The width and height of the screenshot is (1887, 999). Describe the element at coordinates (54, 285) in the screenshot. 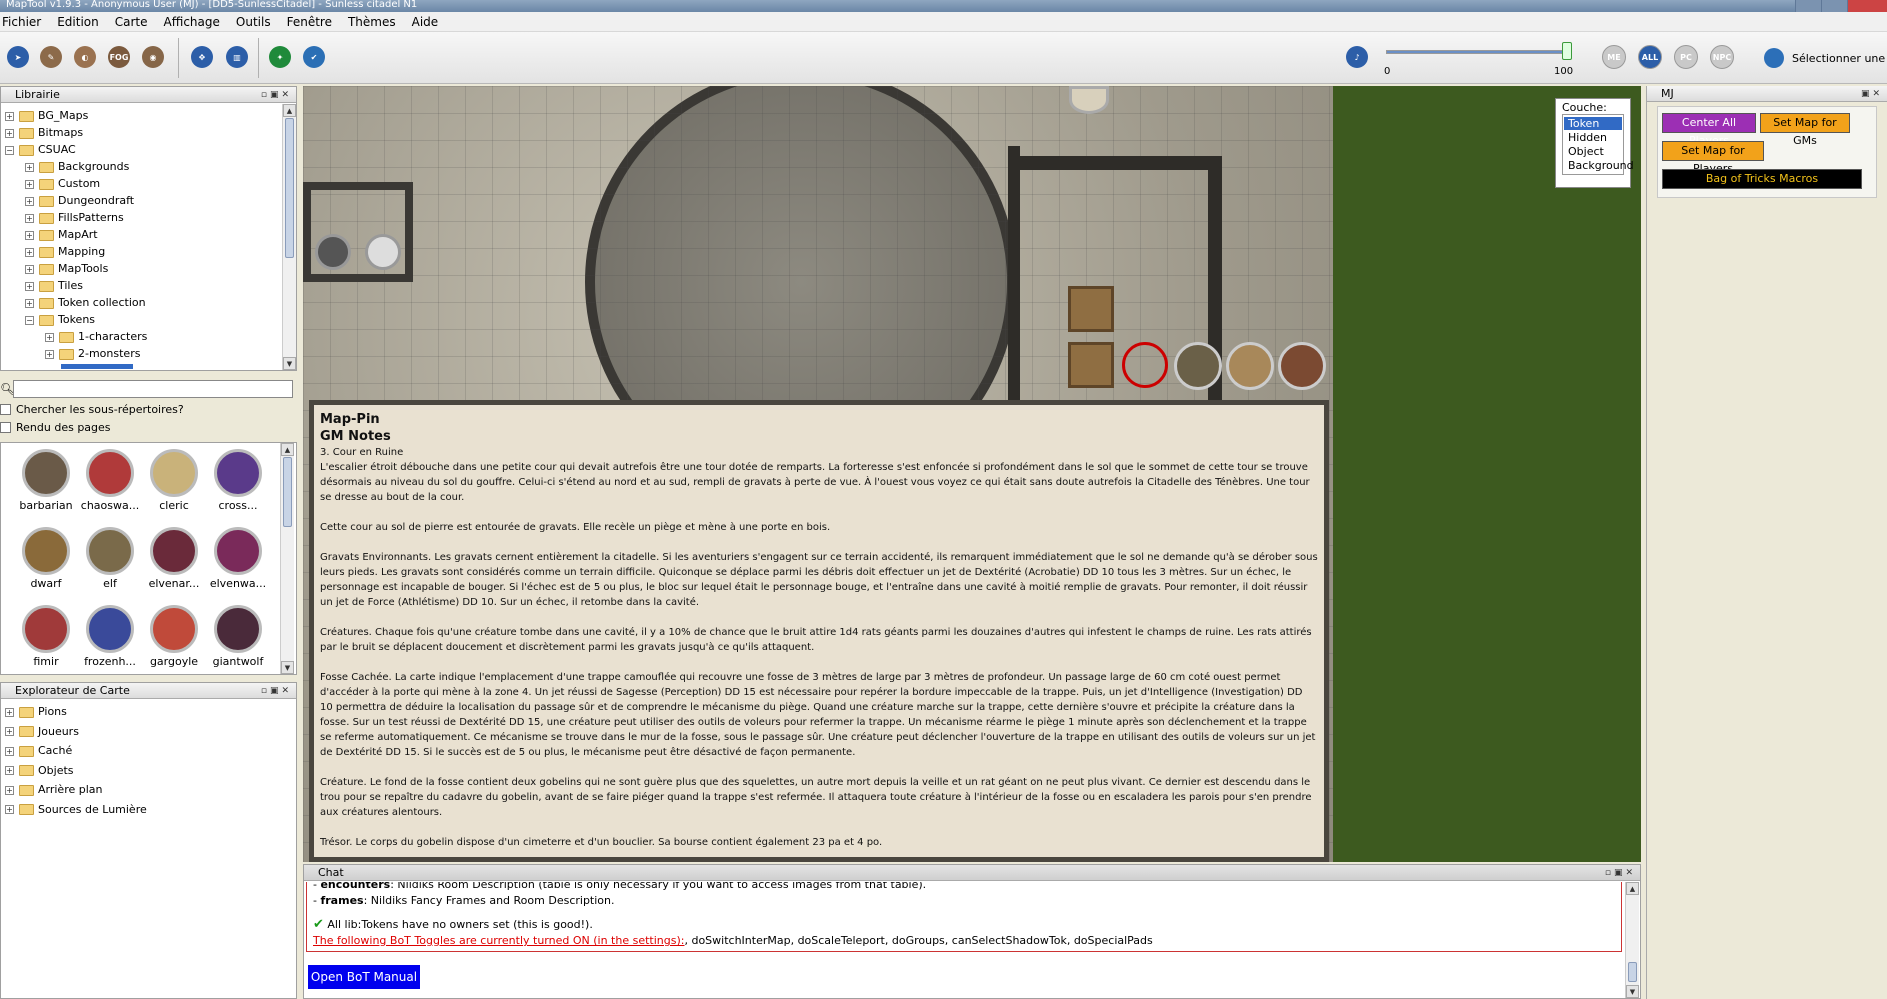

I see `tree-item: + Tiles` at that location.